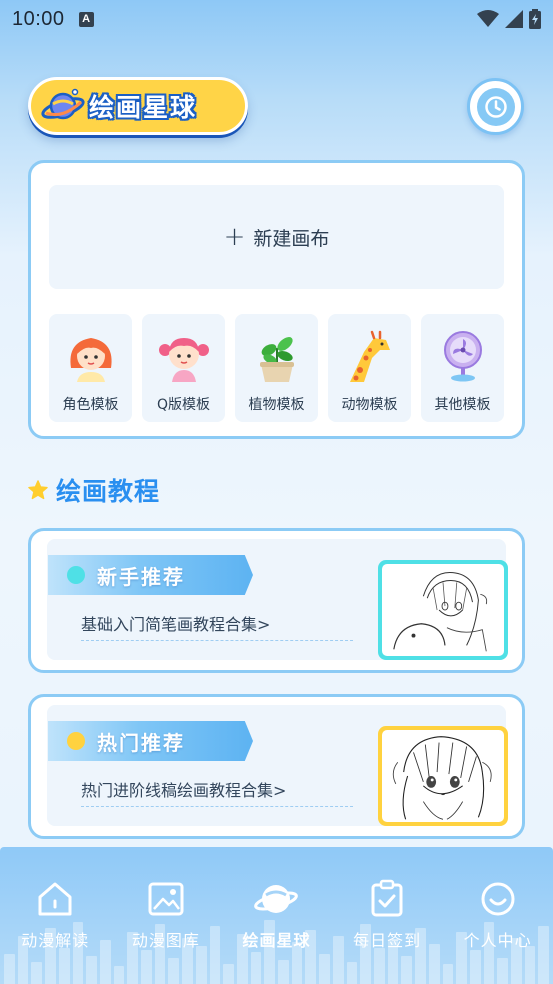 The width and height of the screenshot is (553, 984). I want to click on app-title: 绘画星球, so click(143, 107).